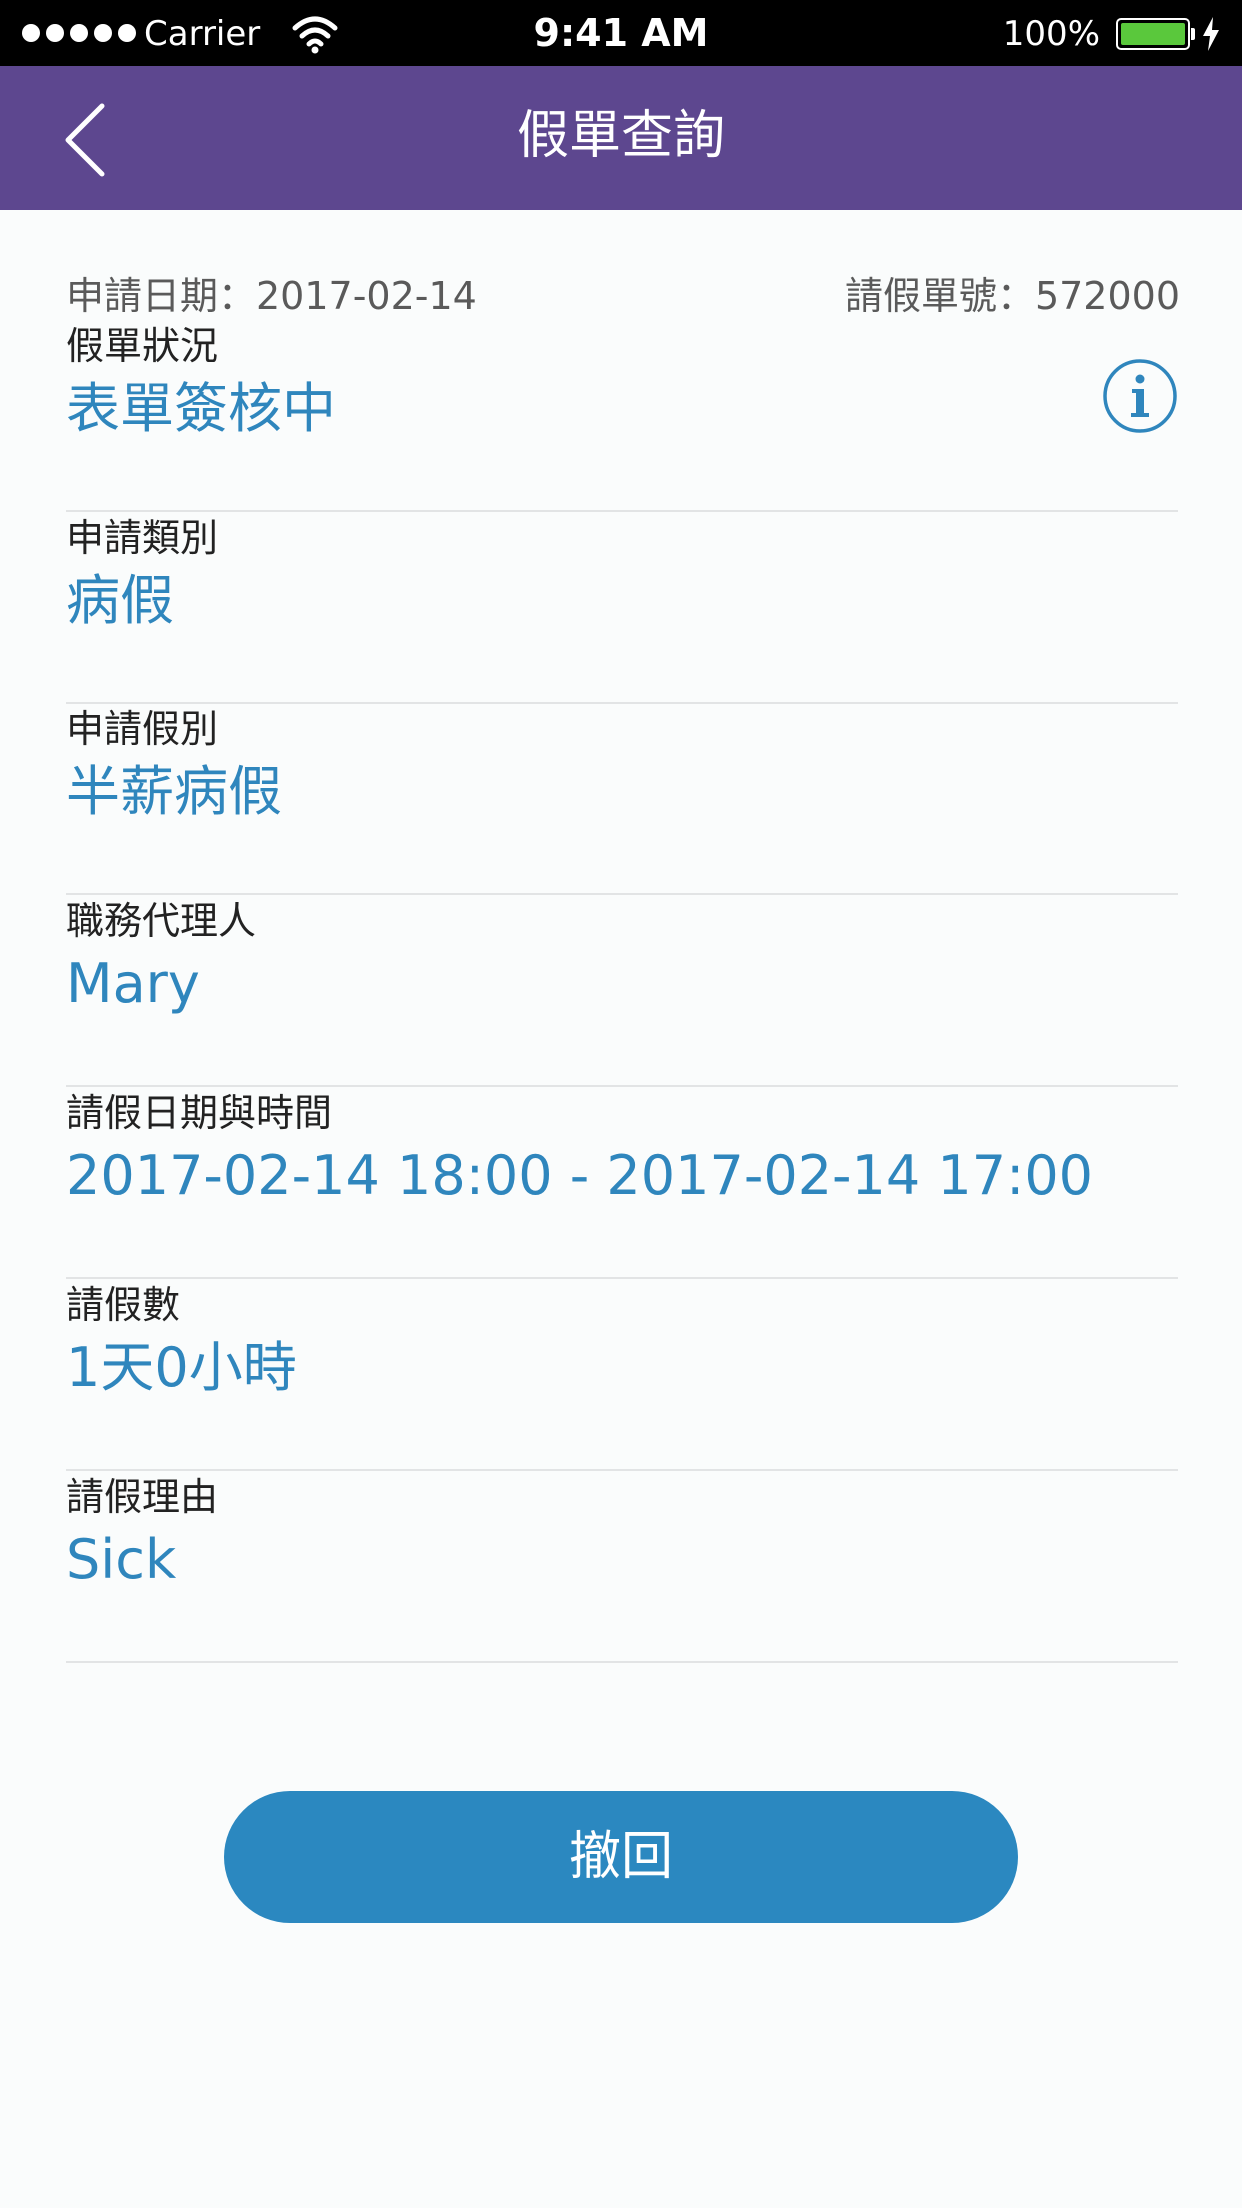  I want to click on field-form-status: 假單狀況 表單簽核中, so click(622, 416).